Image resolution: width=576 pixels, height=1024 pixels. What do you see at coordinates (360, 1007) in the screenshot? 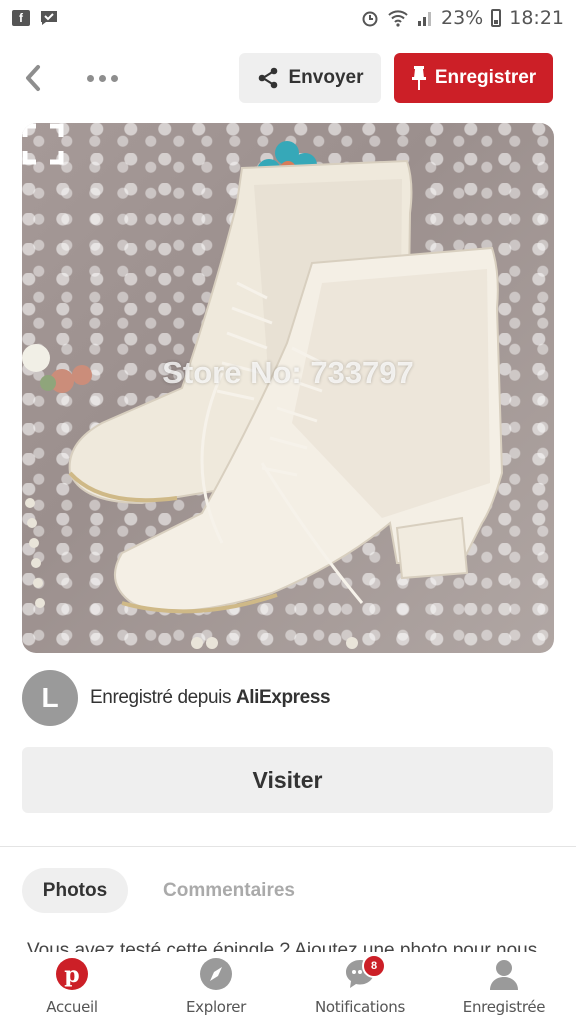
I see `nav-label: Notifications` at bounding box center [360, 1007].